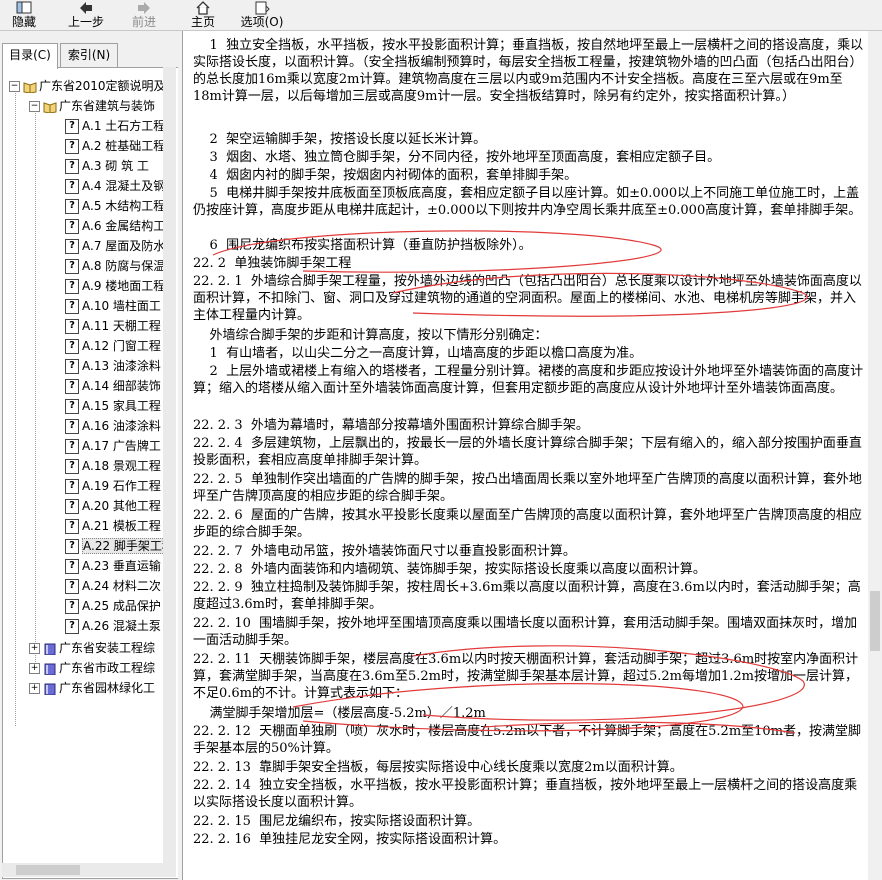 This screenshot has height=880, width=882. Describe the element at coordinates (30, 56) in the screenshot. I see `tab-contents: 目录(C)` at that location.